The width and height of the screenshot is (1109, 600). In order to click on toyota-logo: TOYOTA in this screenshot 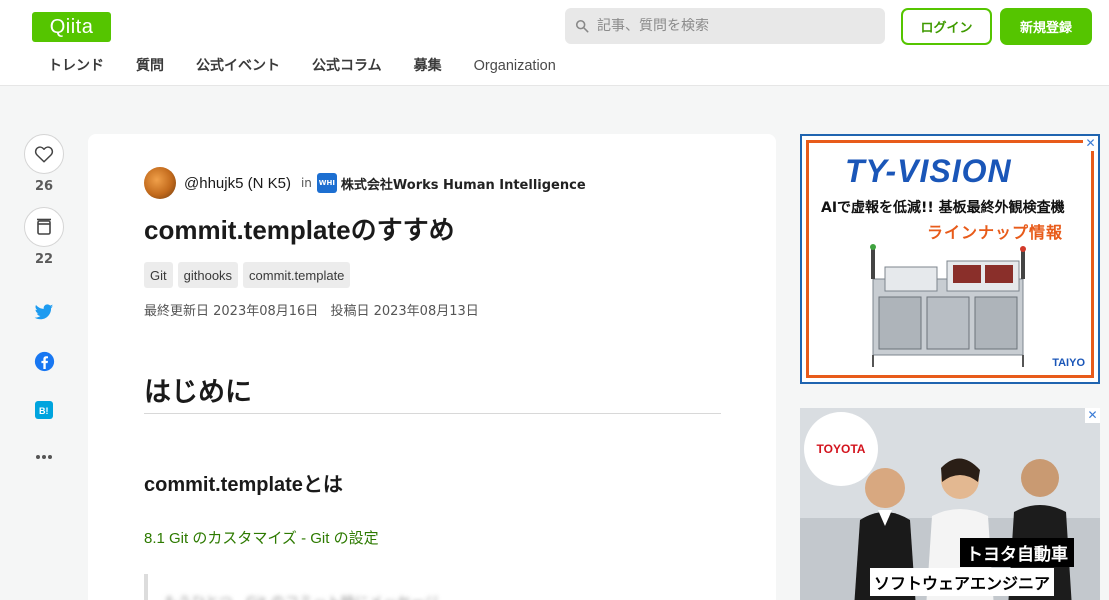, I will do `click(841, 449)`.